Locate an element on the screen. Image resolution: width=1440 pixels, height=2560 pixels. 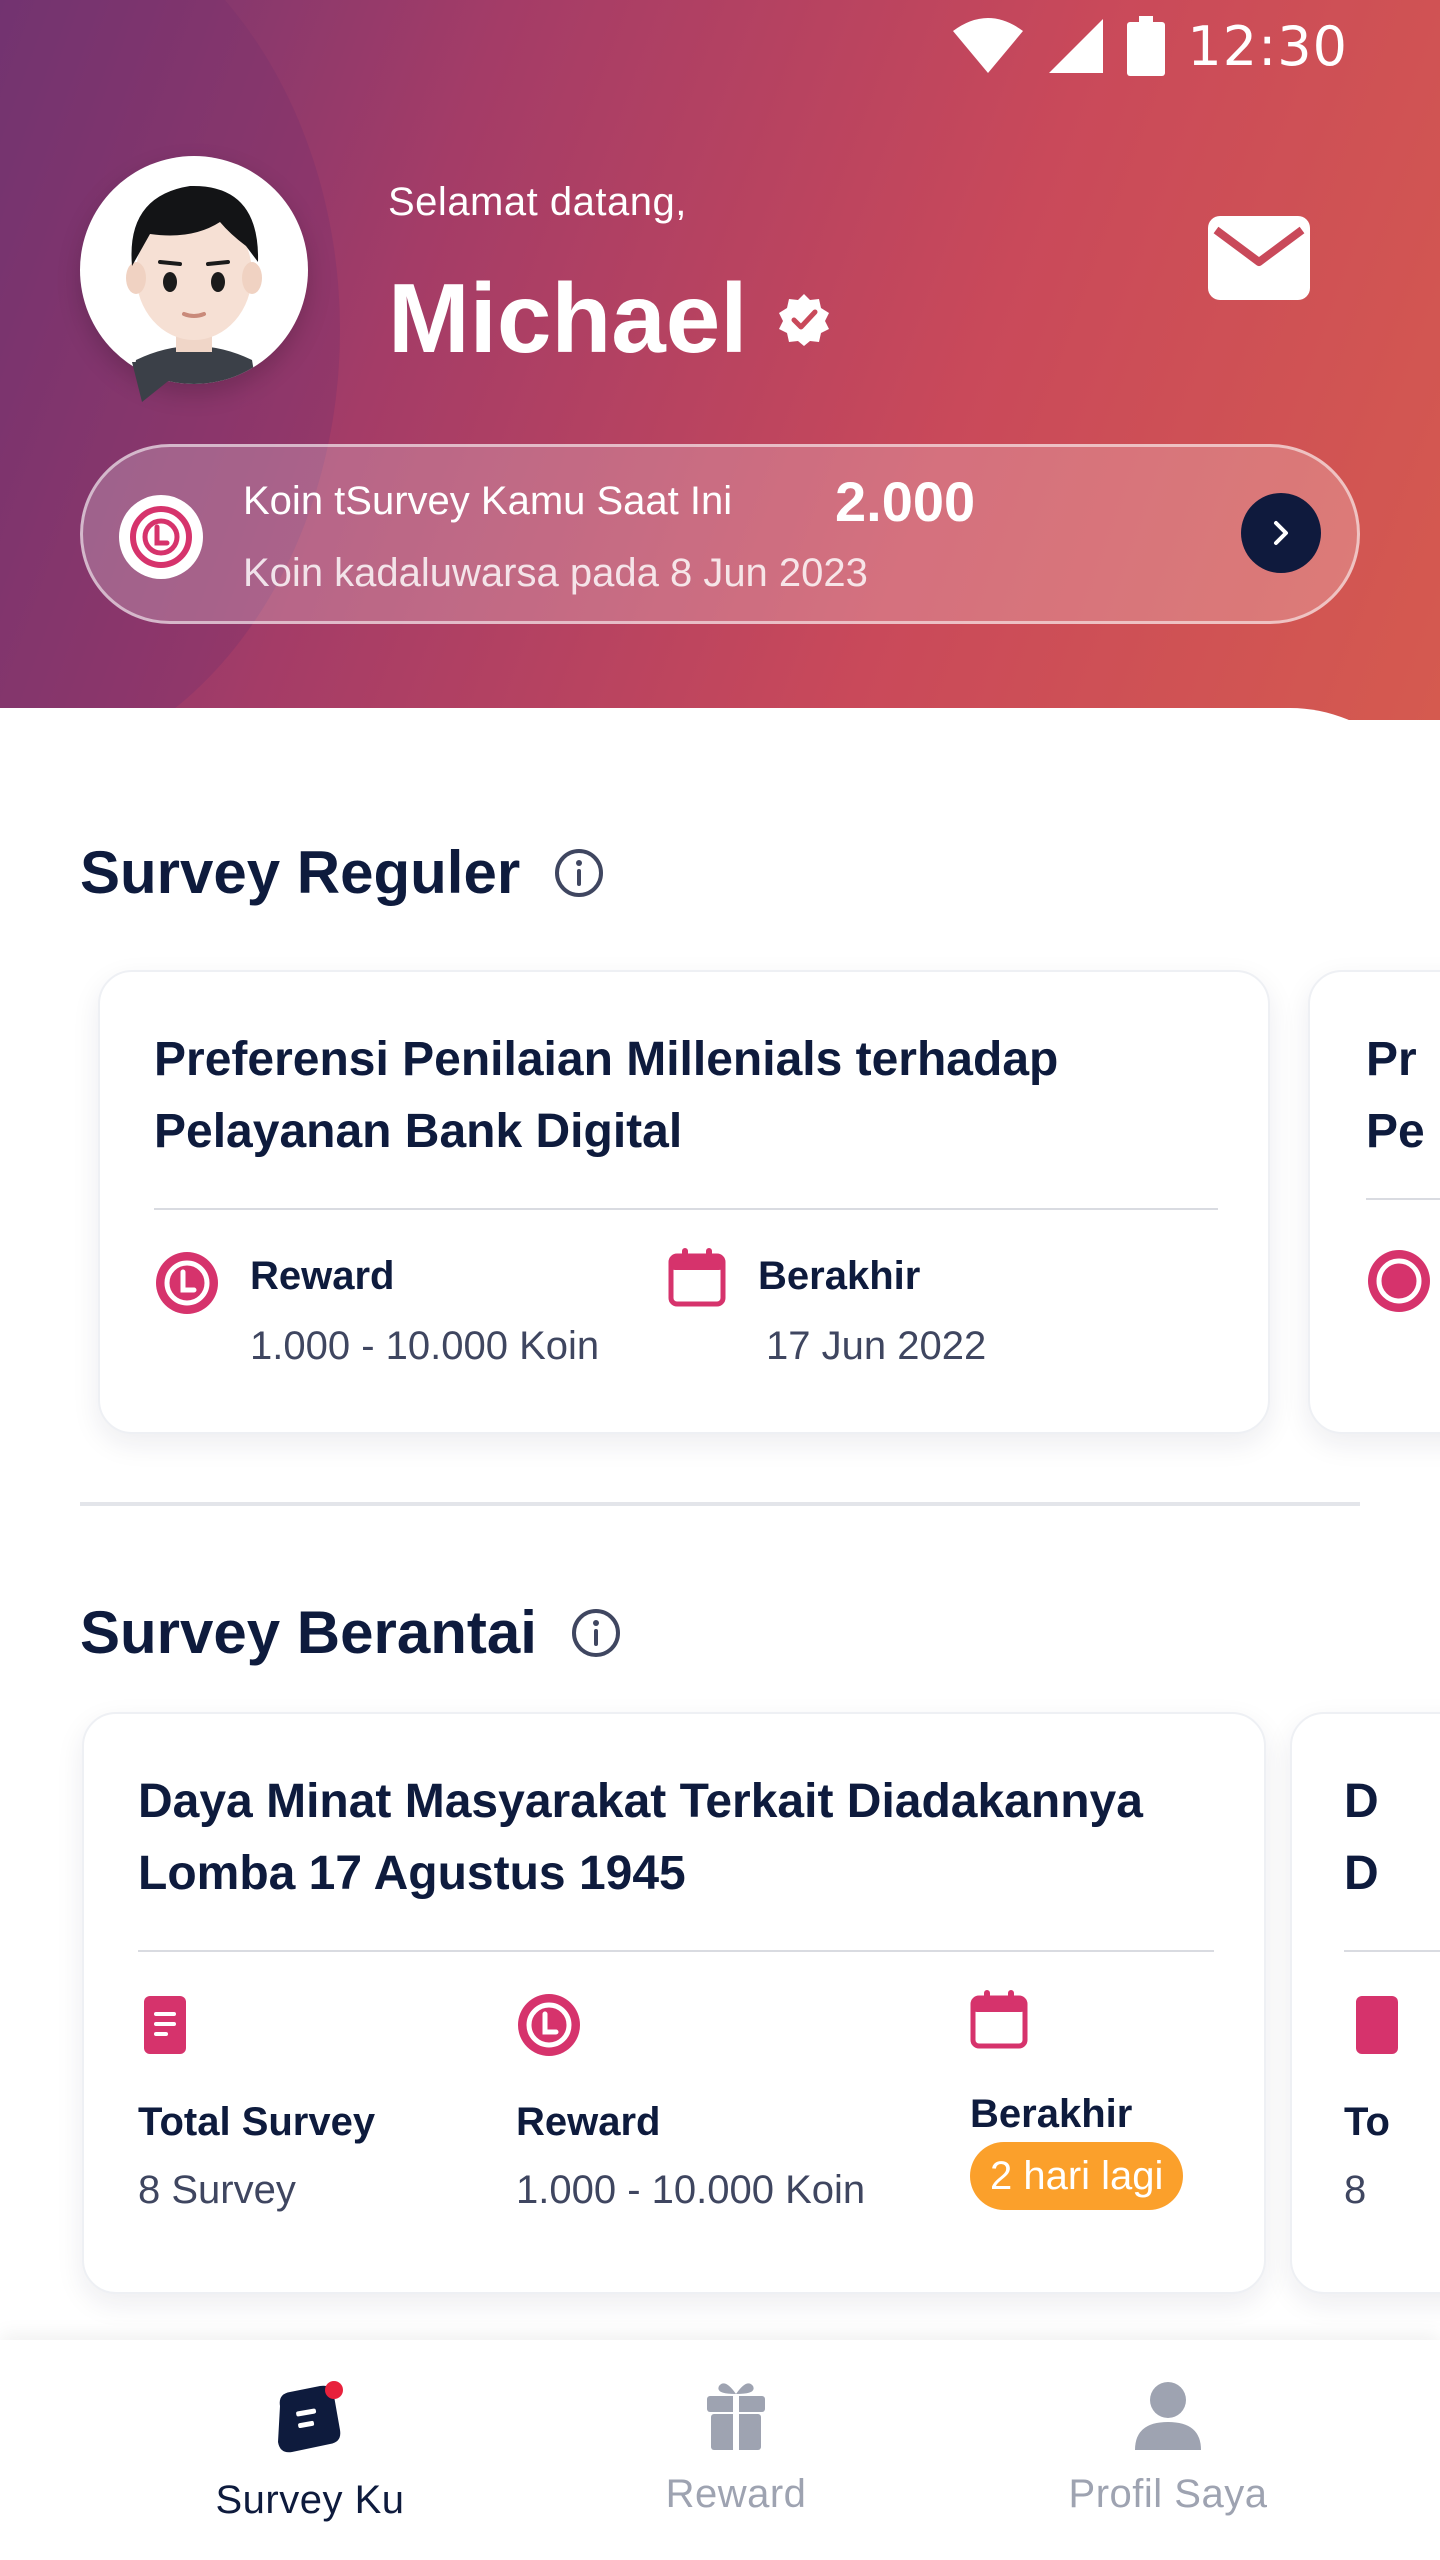
welcome-text: Selamat datang, is located at coordinates (537, 202).